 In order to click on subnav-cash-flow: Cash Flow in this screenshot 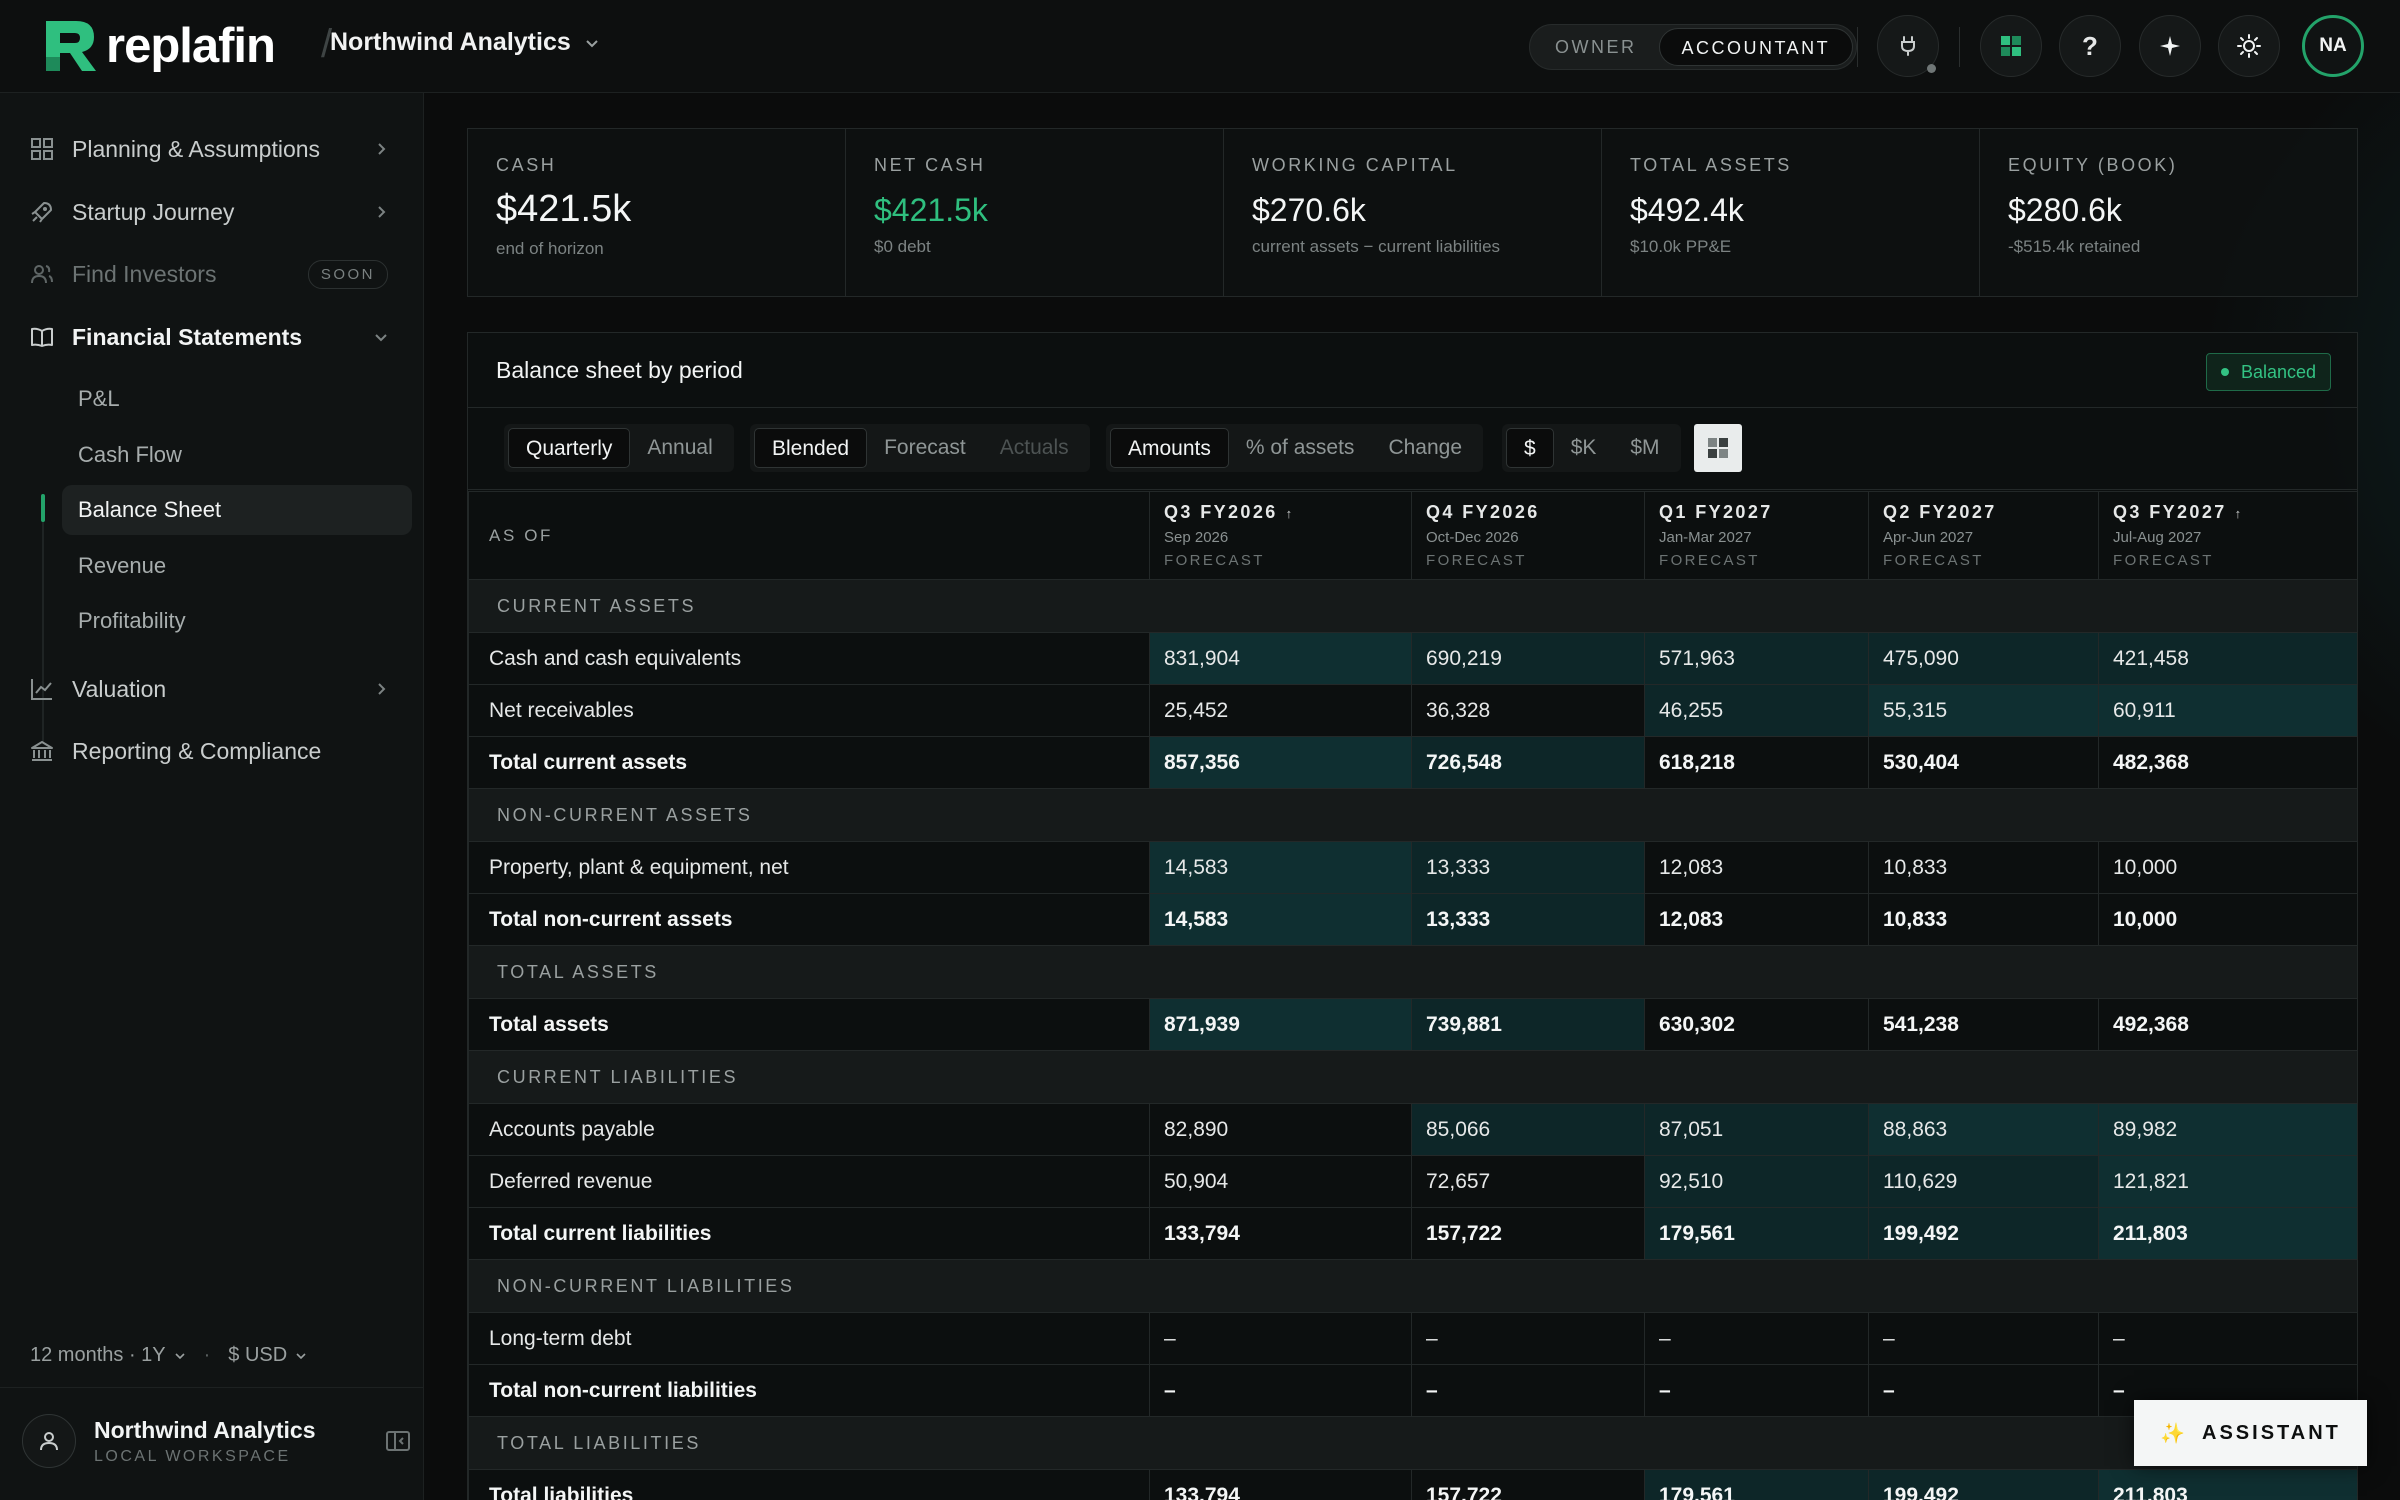, I will do `click(237, 455)`.